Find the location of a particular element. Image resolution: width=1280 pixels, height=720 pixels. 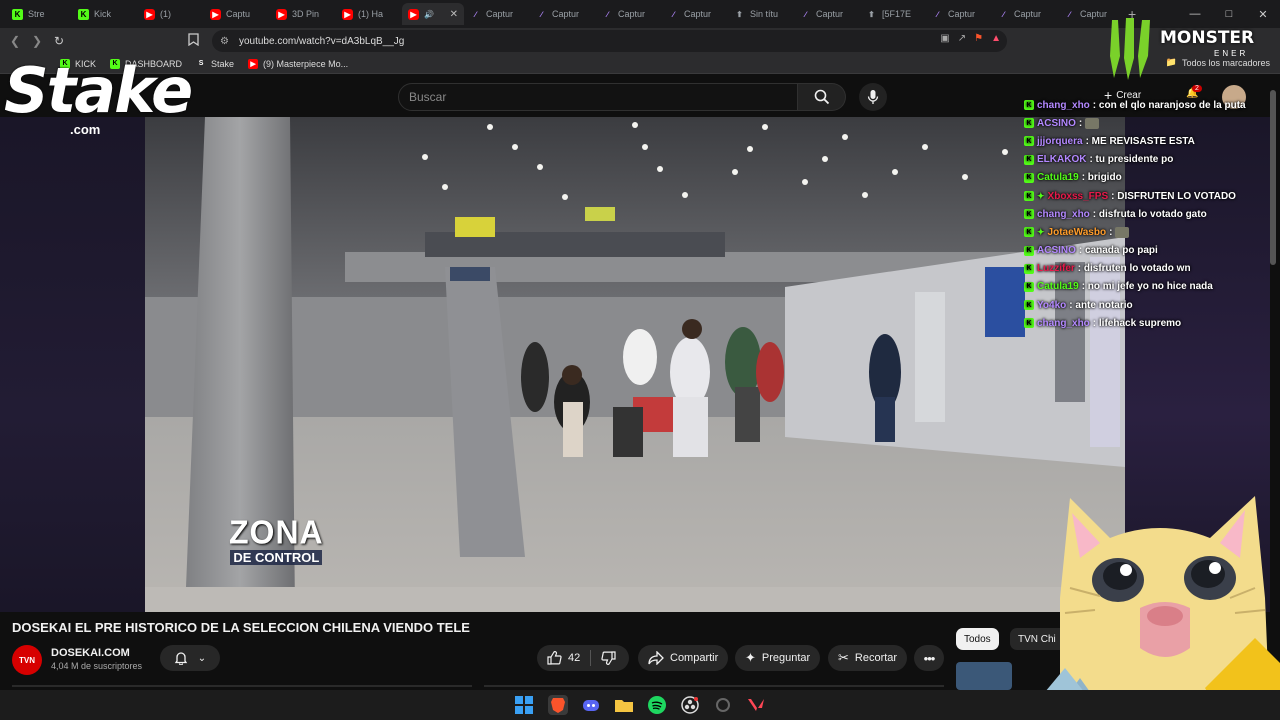

app-icon is located at coordinates (723, 705).